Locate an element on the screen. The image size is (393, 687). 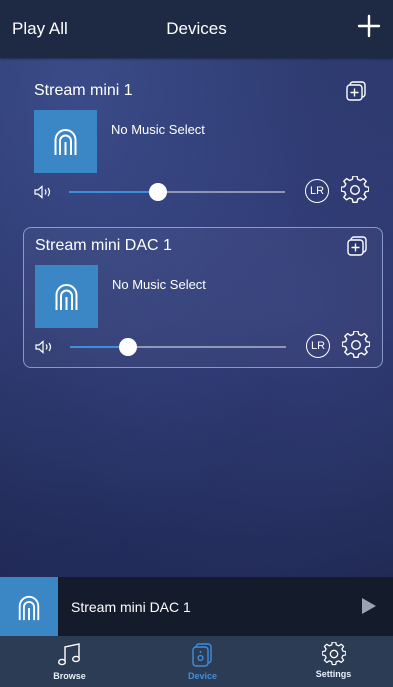
now-playing-device: Stream mini DAC 1 is located at coordinates (131, 607).